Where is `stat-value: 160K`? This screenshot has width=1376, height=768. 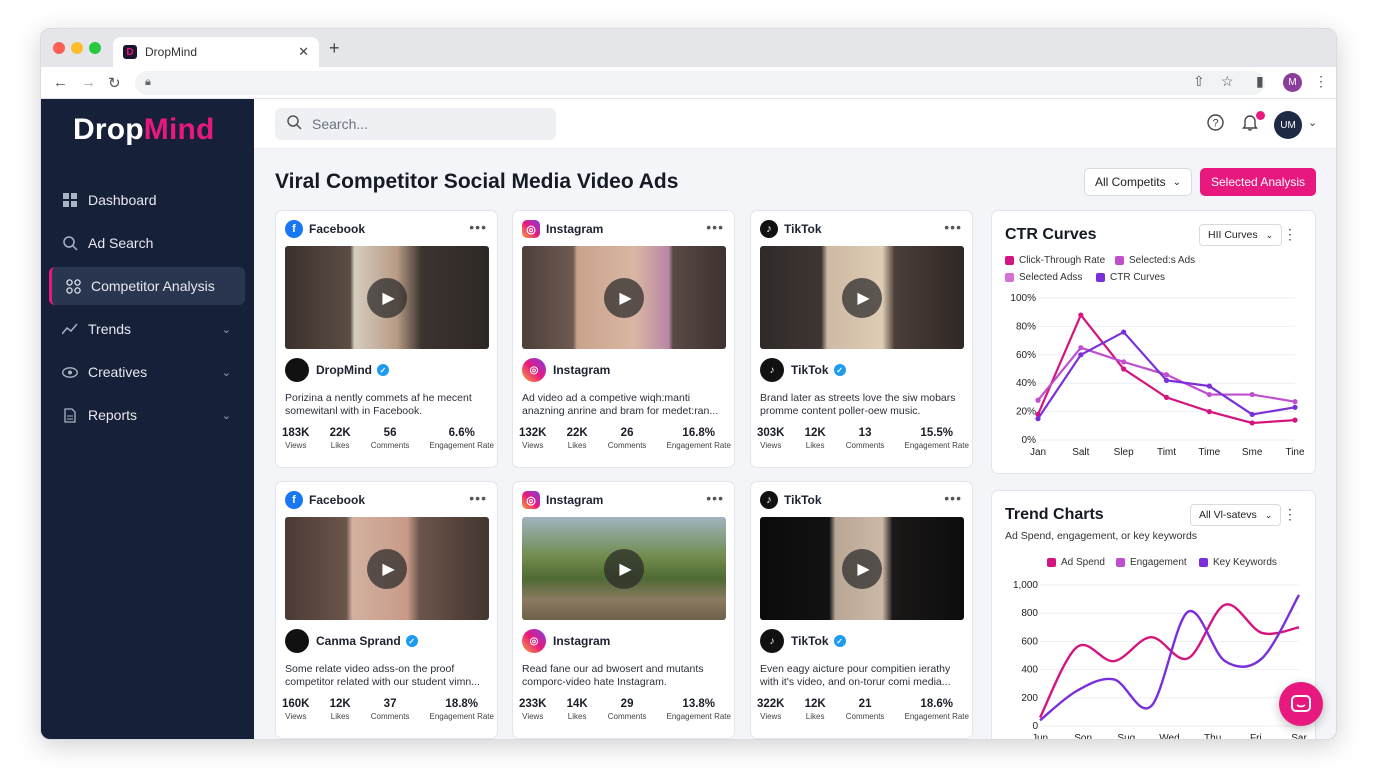 stat-value: 160K is located at coordinates (296, 704).